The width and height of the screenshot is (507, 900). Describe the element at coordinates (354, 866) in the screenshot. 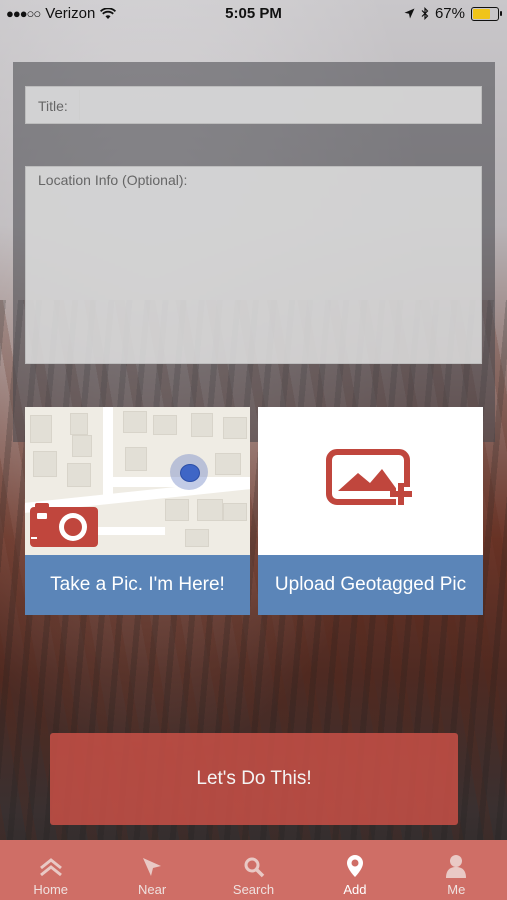

I see `map-pin-icon` at that location.